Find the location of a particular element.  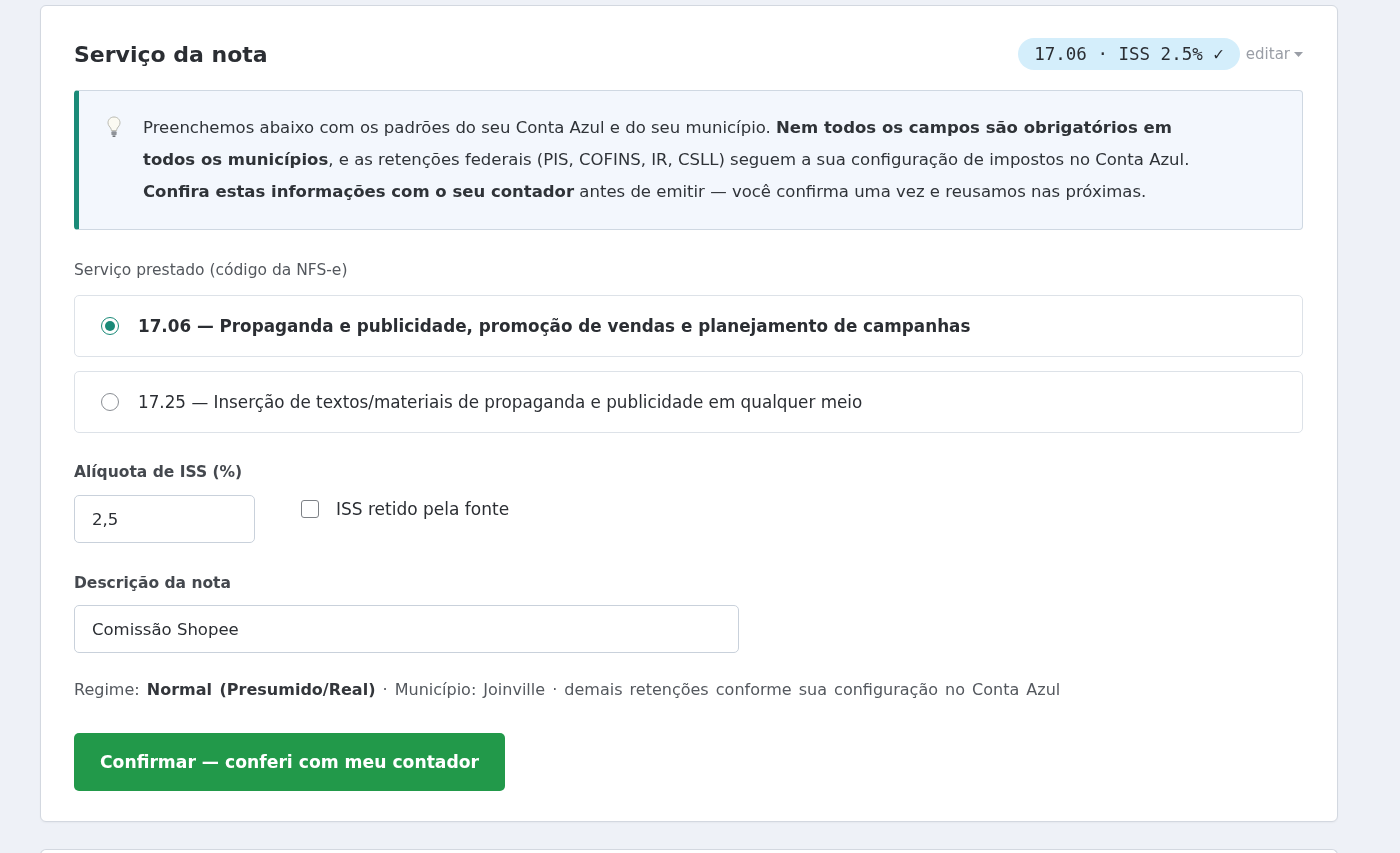

radio-option: 17.25 — Inserção de textos/materiais de propaganda e publicidade em qualquer meio is located at coordinates (688, 402).